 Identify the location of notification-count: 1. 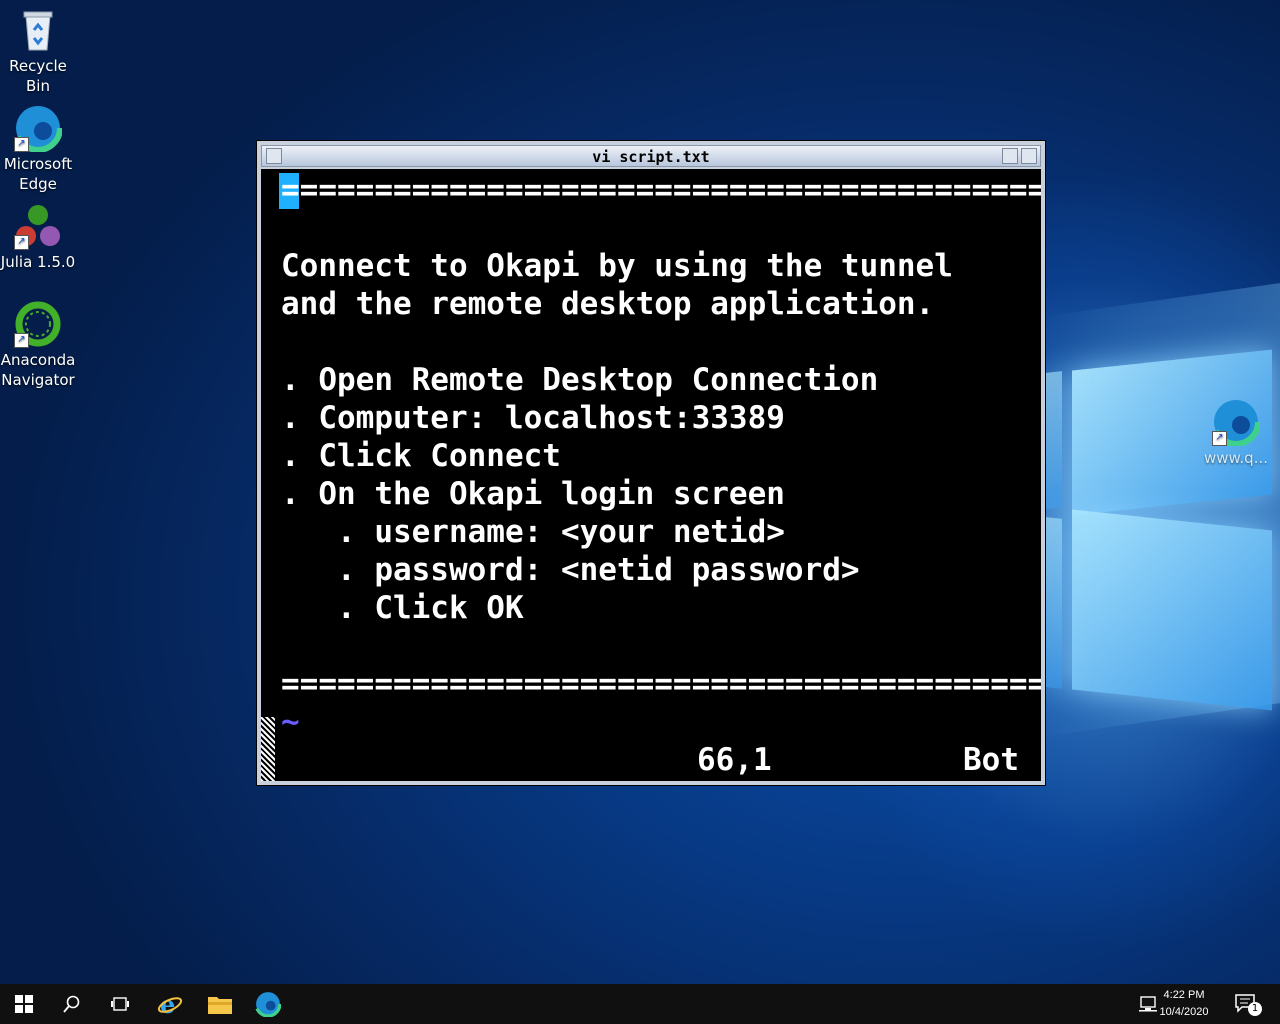
(1255, 1009).